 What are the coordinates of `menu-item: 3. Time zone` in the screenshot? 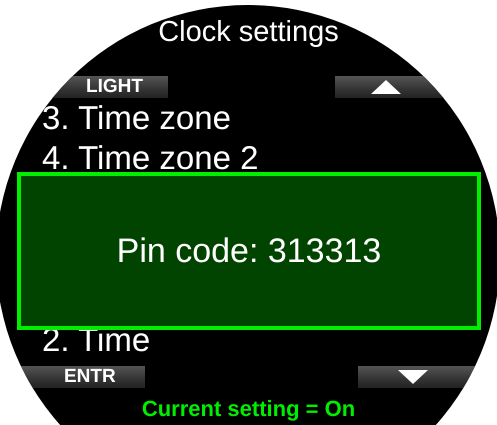 It's located at (248, 118).